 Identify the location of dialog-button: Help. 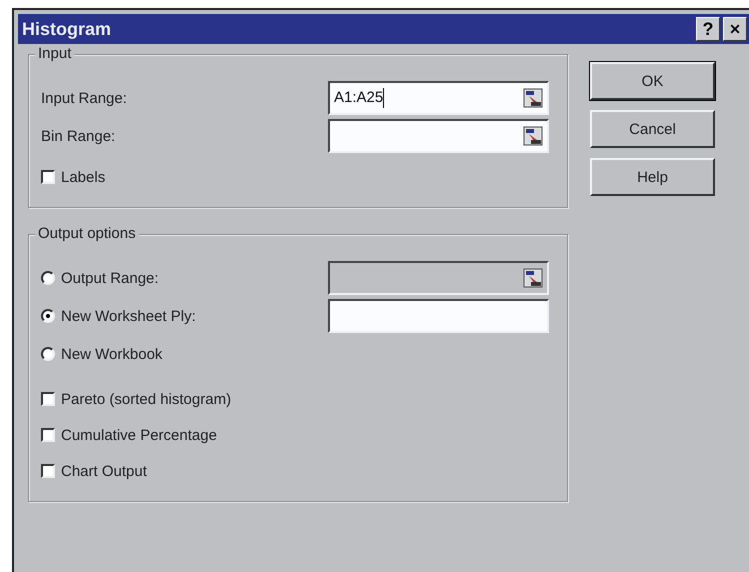
(652, 177).